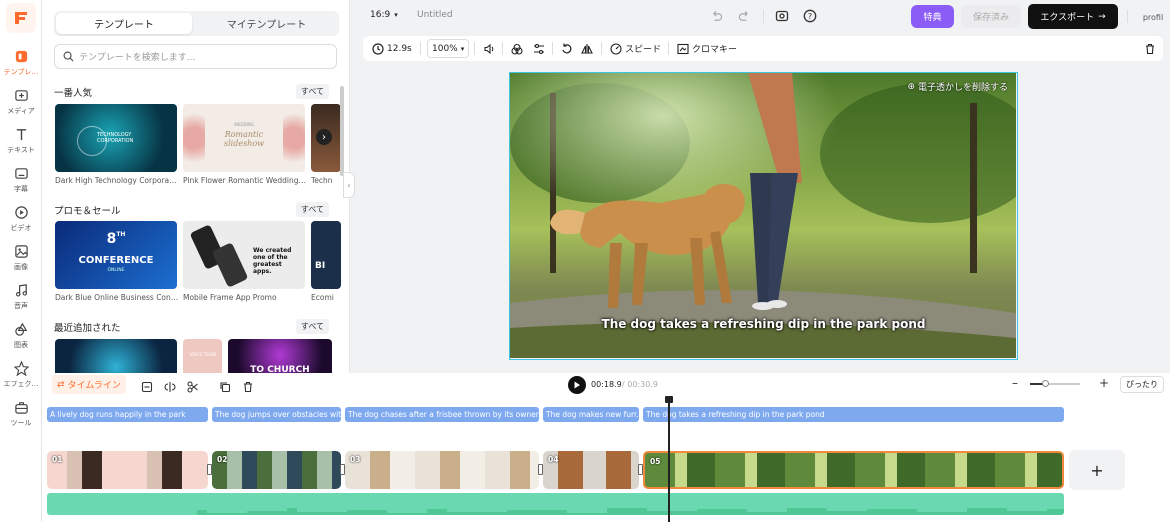 This screenshot has width=1170, height=522. I want to click on cut-button, so click(193, 387).